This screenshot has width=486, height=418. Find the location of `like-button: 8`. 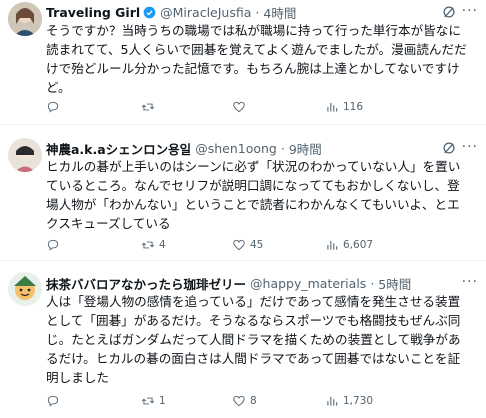

like-button: 8 is located at coordinates (244, 401).